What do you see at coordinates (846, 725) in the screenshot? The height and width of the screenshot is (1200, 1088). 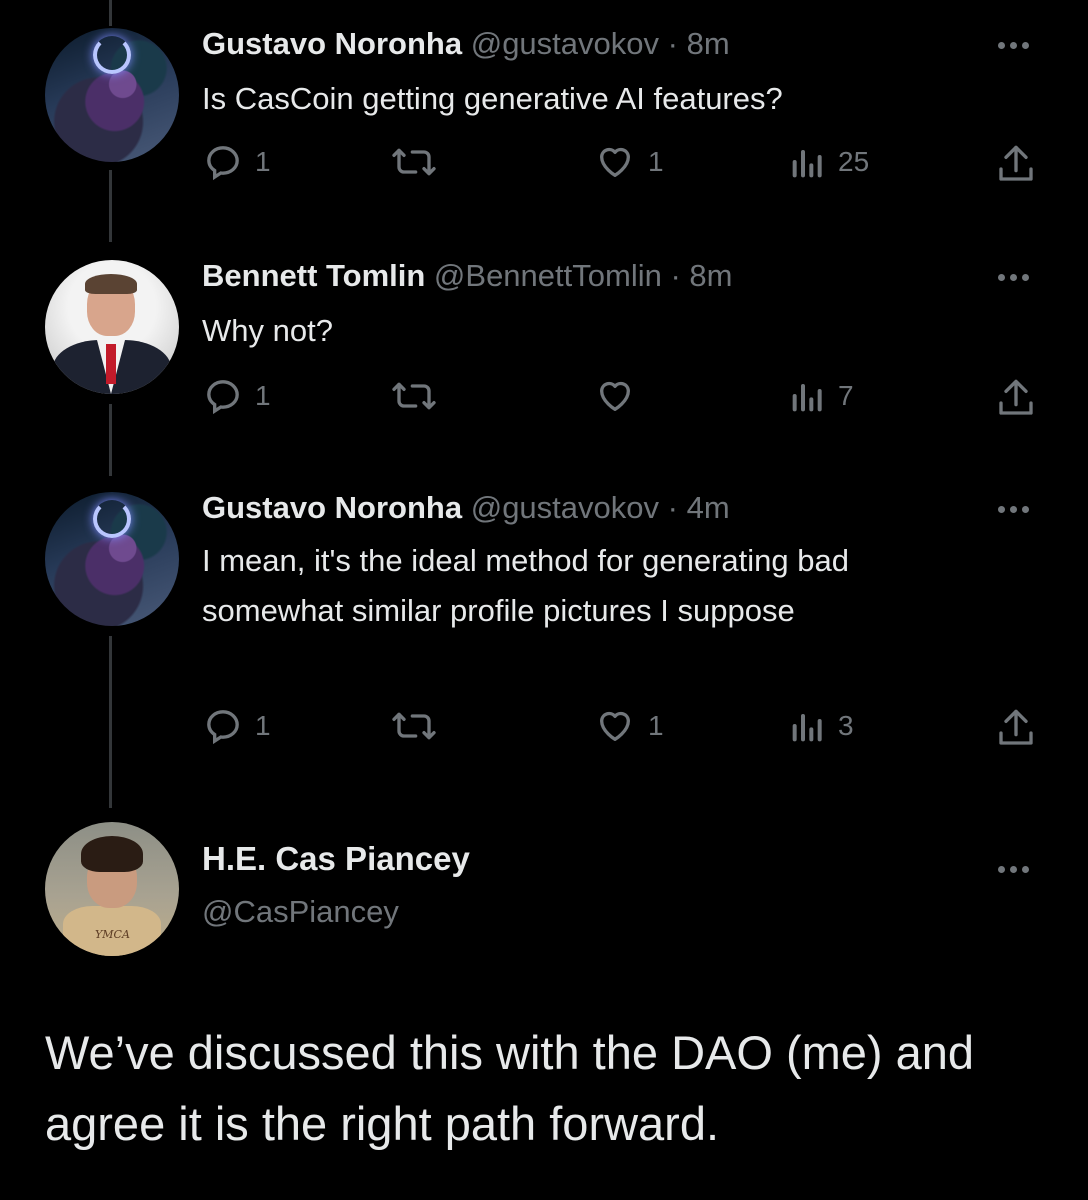 I see `view-count: 3` at bounding box center [846, 725].